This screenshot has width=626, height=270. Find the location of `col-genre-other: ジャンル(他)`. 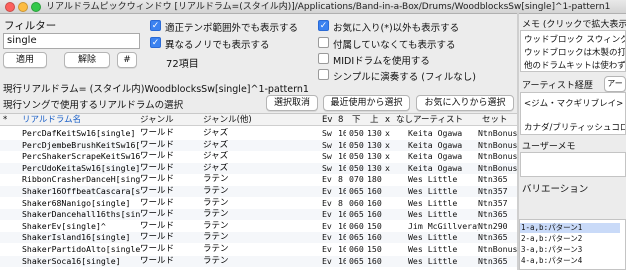

col-genre-other: ジャンル(他) is located at coordinates (227, 120).